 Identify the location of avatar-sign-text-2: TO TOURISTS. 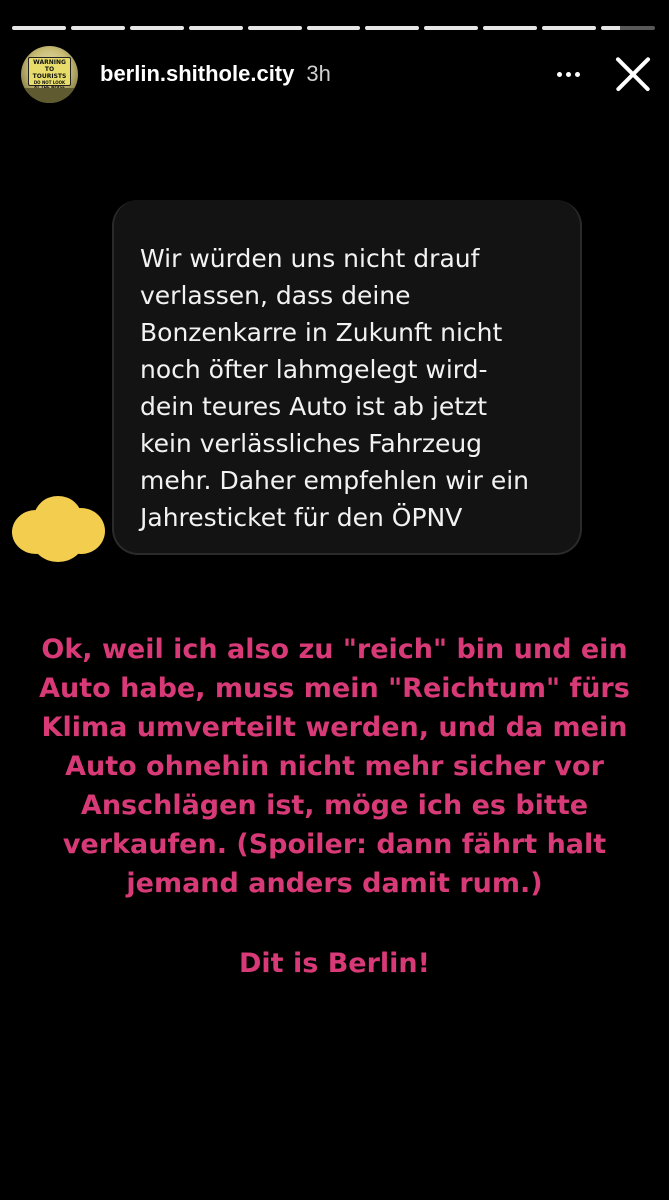
(49, 72).